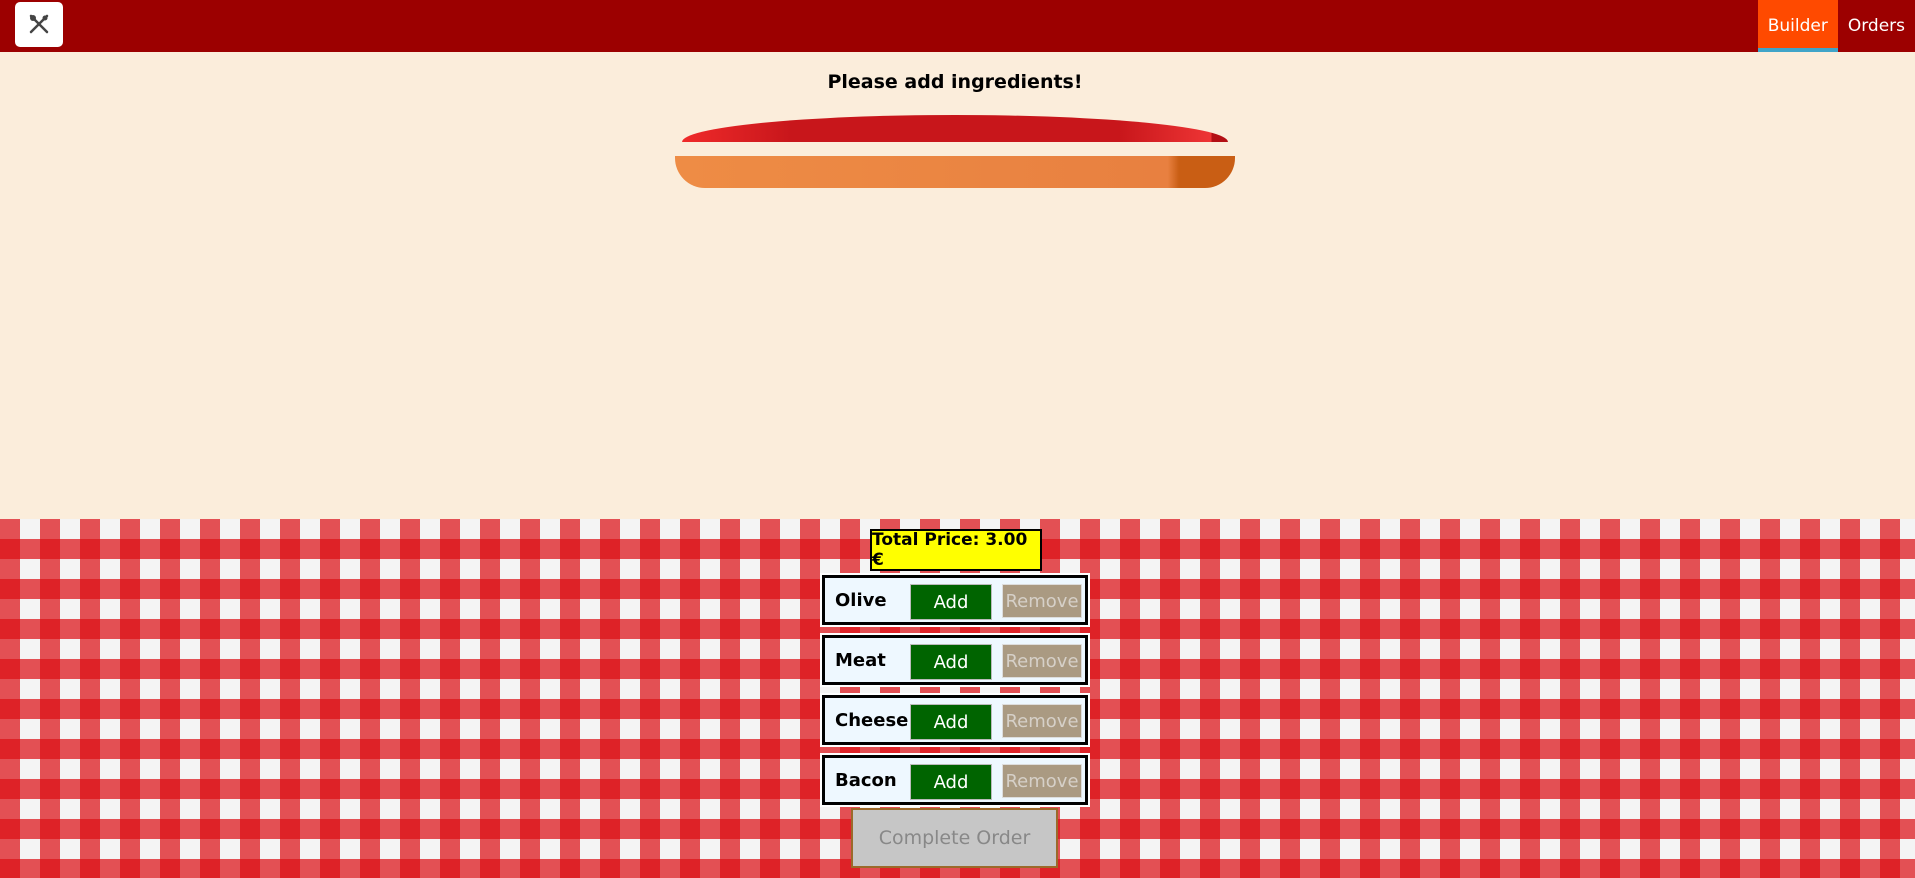 This screenshot has width=1915, height=878. Describe the element at coordinates (860, 660) in the screenshot. I see `ingredient-label: Meat` at that location.